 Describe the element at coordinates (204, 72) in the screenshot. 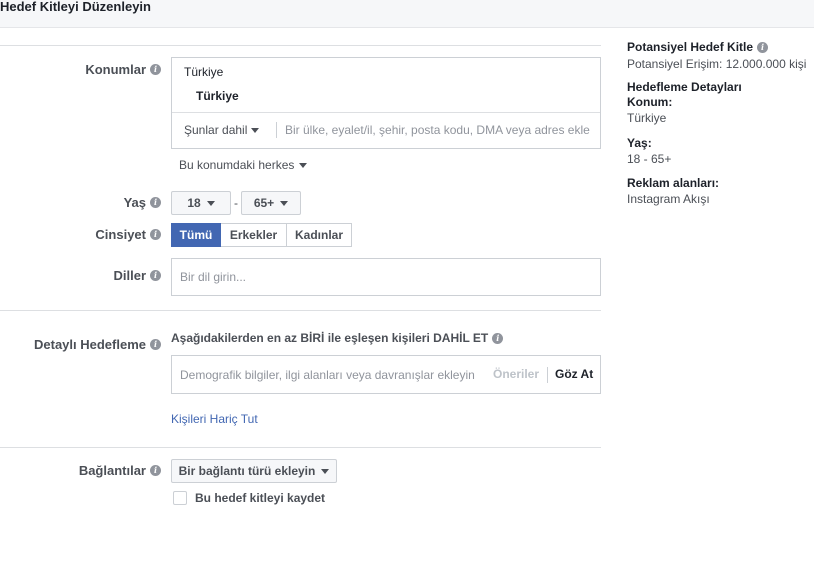

I see `location-country: Türkiye` at that location.